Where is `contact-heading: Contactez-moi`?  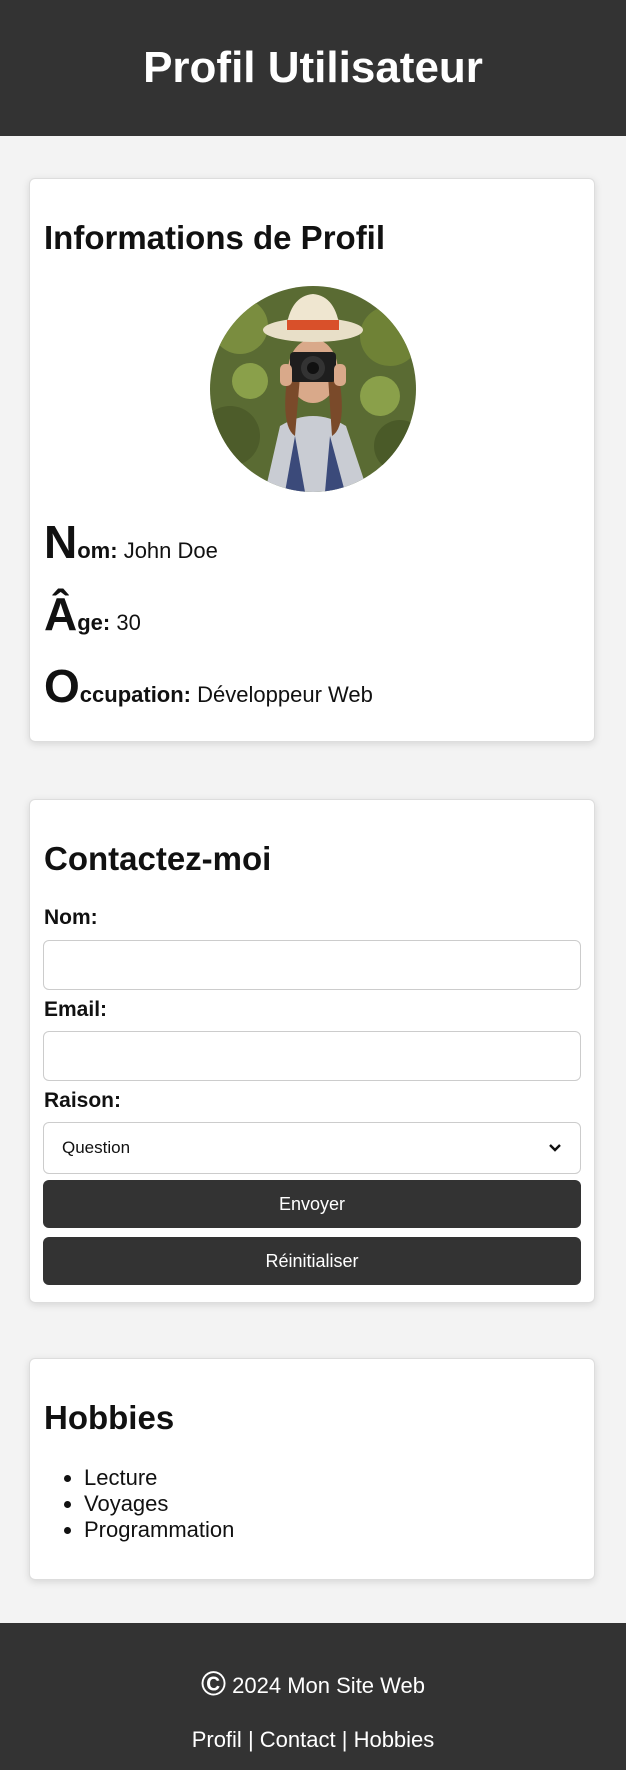 contact-heading: Contactez-moi is located at coordinates (158, 858).